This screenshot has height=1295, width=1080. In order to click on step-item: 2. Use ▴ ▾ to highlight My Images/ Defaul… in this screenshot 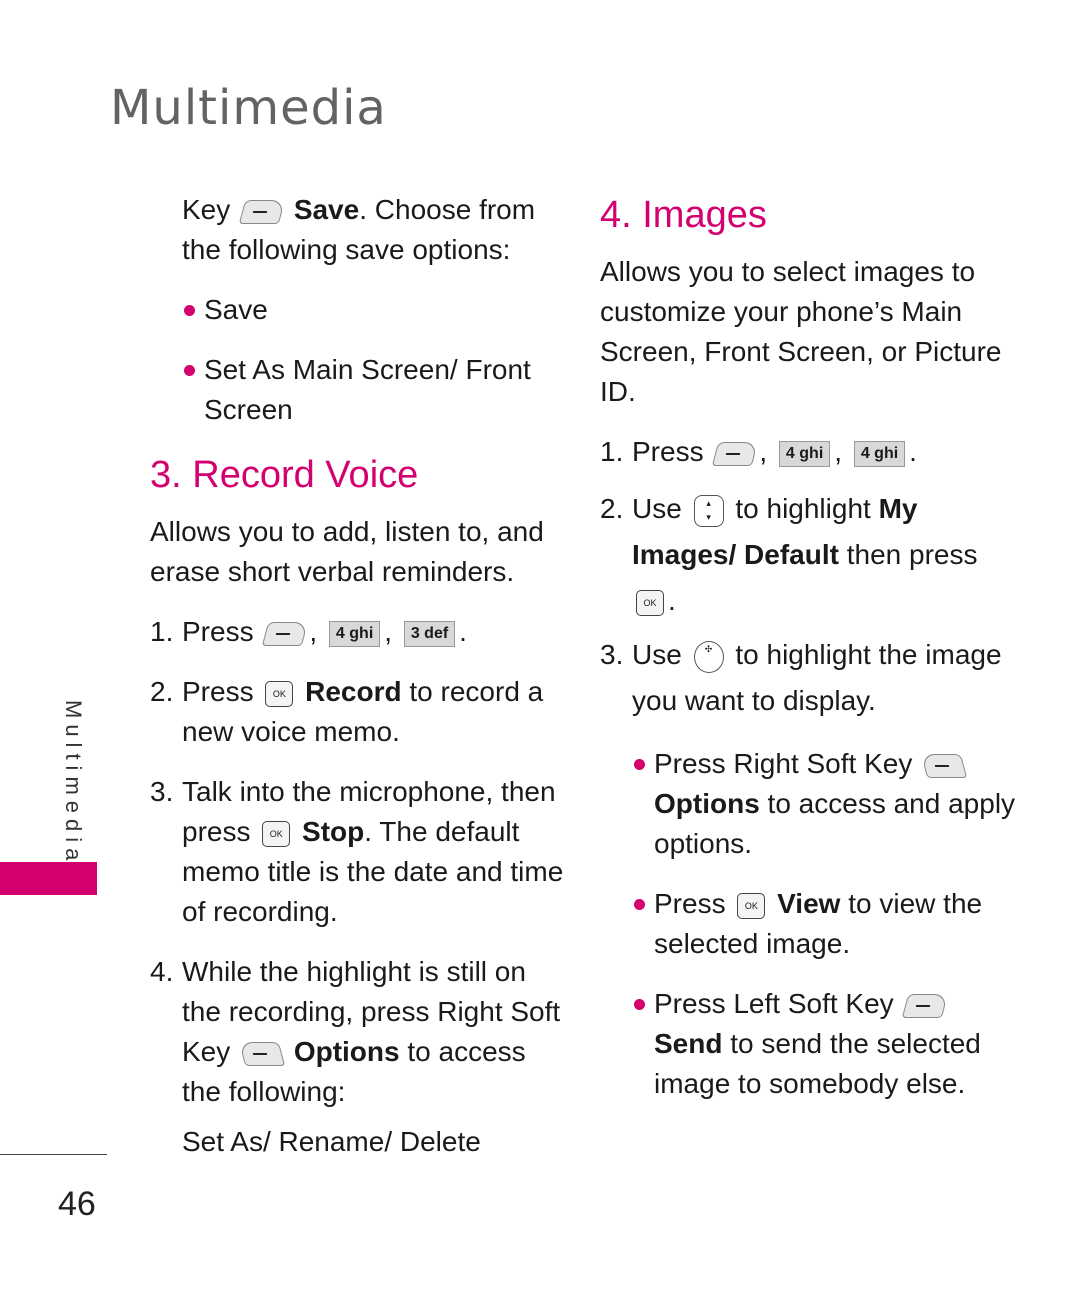, I will do `click(810, 555)`.